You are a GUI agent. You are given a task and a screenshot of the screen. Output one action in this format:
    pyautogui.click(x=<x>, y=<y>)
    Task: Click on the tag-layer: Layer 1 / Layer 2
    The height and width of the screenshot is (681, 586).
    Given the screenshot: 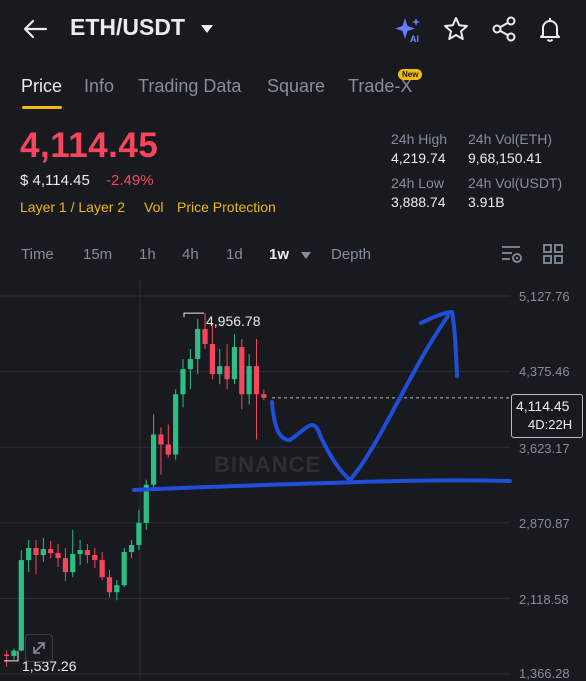 What is the action you would take?
    pyautogui.click(x=72, y=207)
    